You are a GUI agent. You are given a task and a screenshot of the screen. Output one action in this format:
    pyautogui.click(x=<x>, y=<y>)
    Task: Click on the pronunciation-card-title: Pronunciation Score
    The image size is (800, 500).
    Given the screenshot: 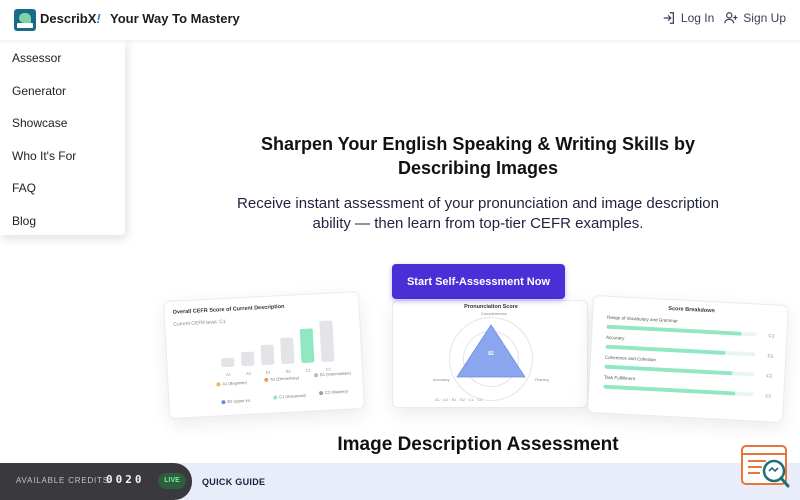 What is the action you would take?
    pyautogui.click(x=491, y=307)
    